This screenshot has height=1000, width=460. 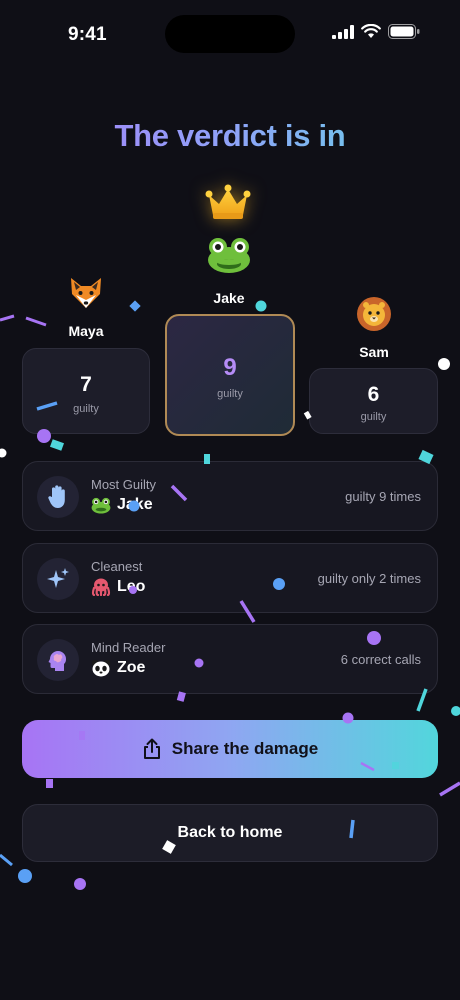 I want to click on award-winner: Jake, so click(x=122, y=505).